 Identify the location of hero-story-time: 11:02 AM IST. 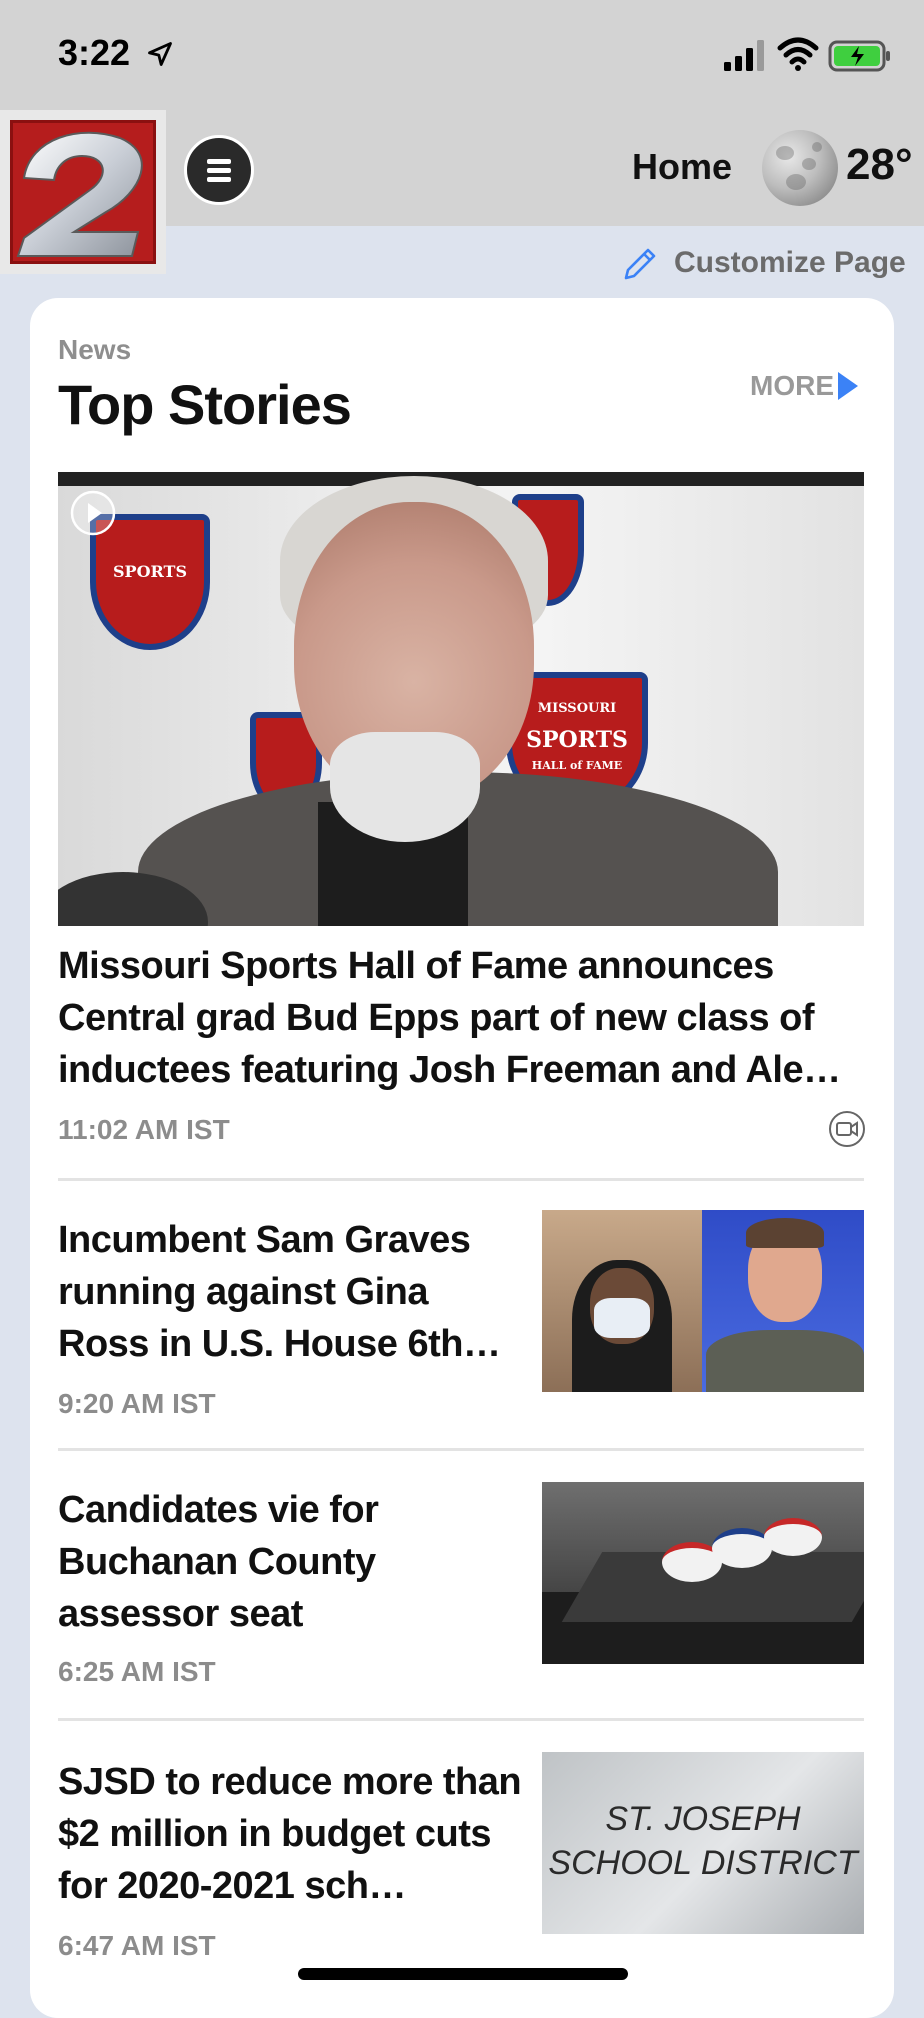
(144, 1129).